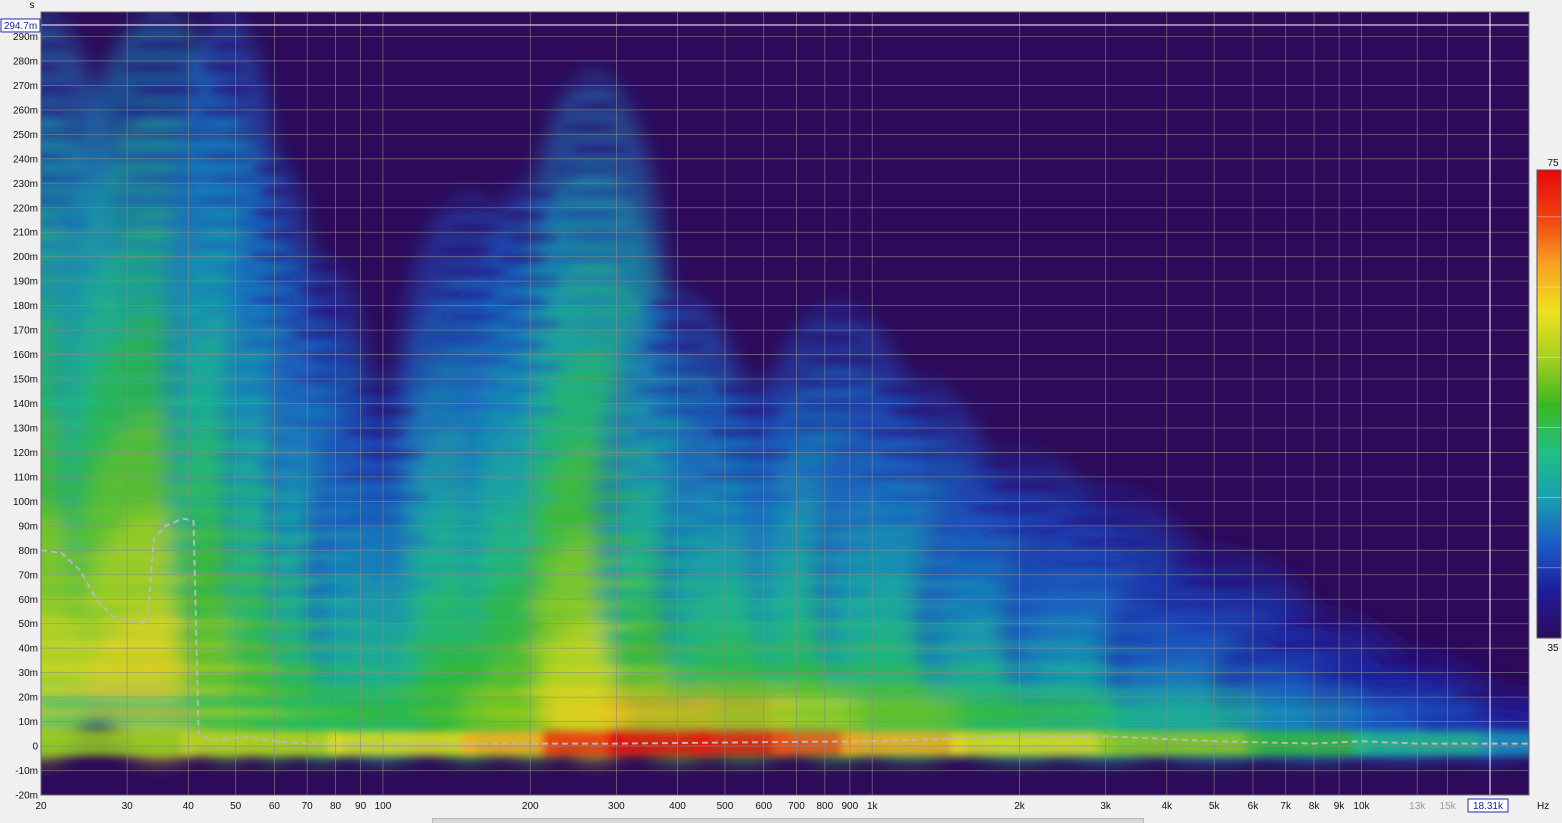  What do you see at coordinates (128, 806) in the screenshot?
I see `x-tick-label: 30` at bounding box center [128, 806].